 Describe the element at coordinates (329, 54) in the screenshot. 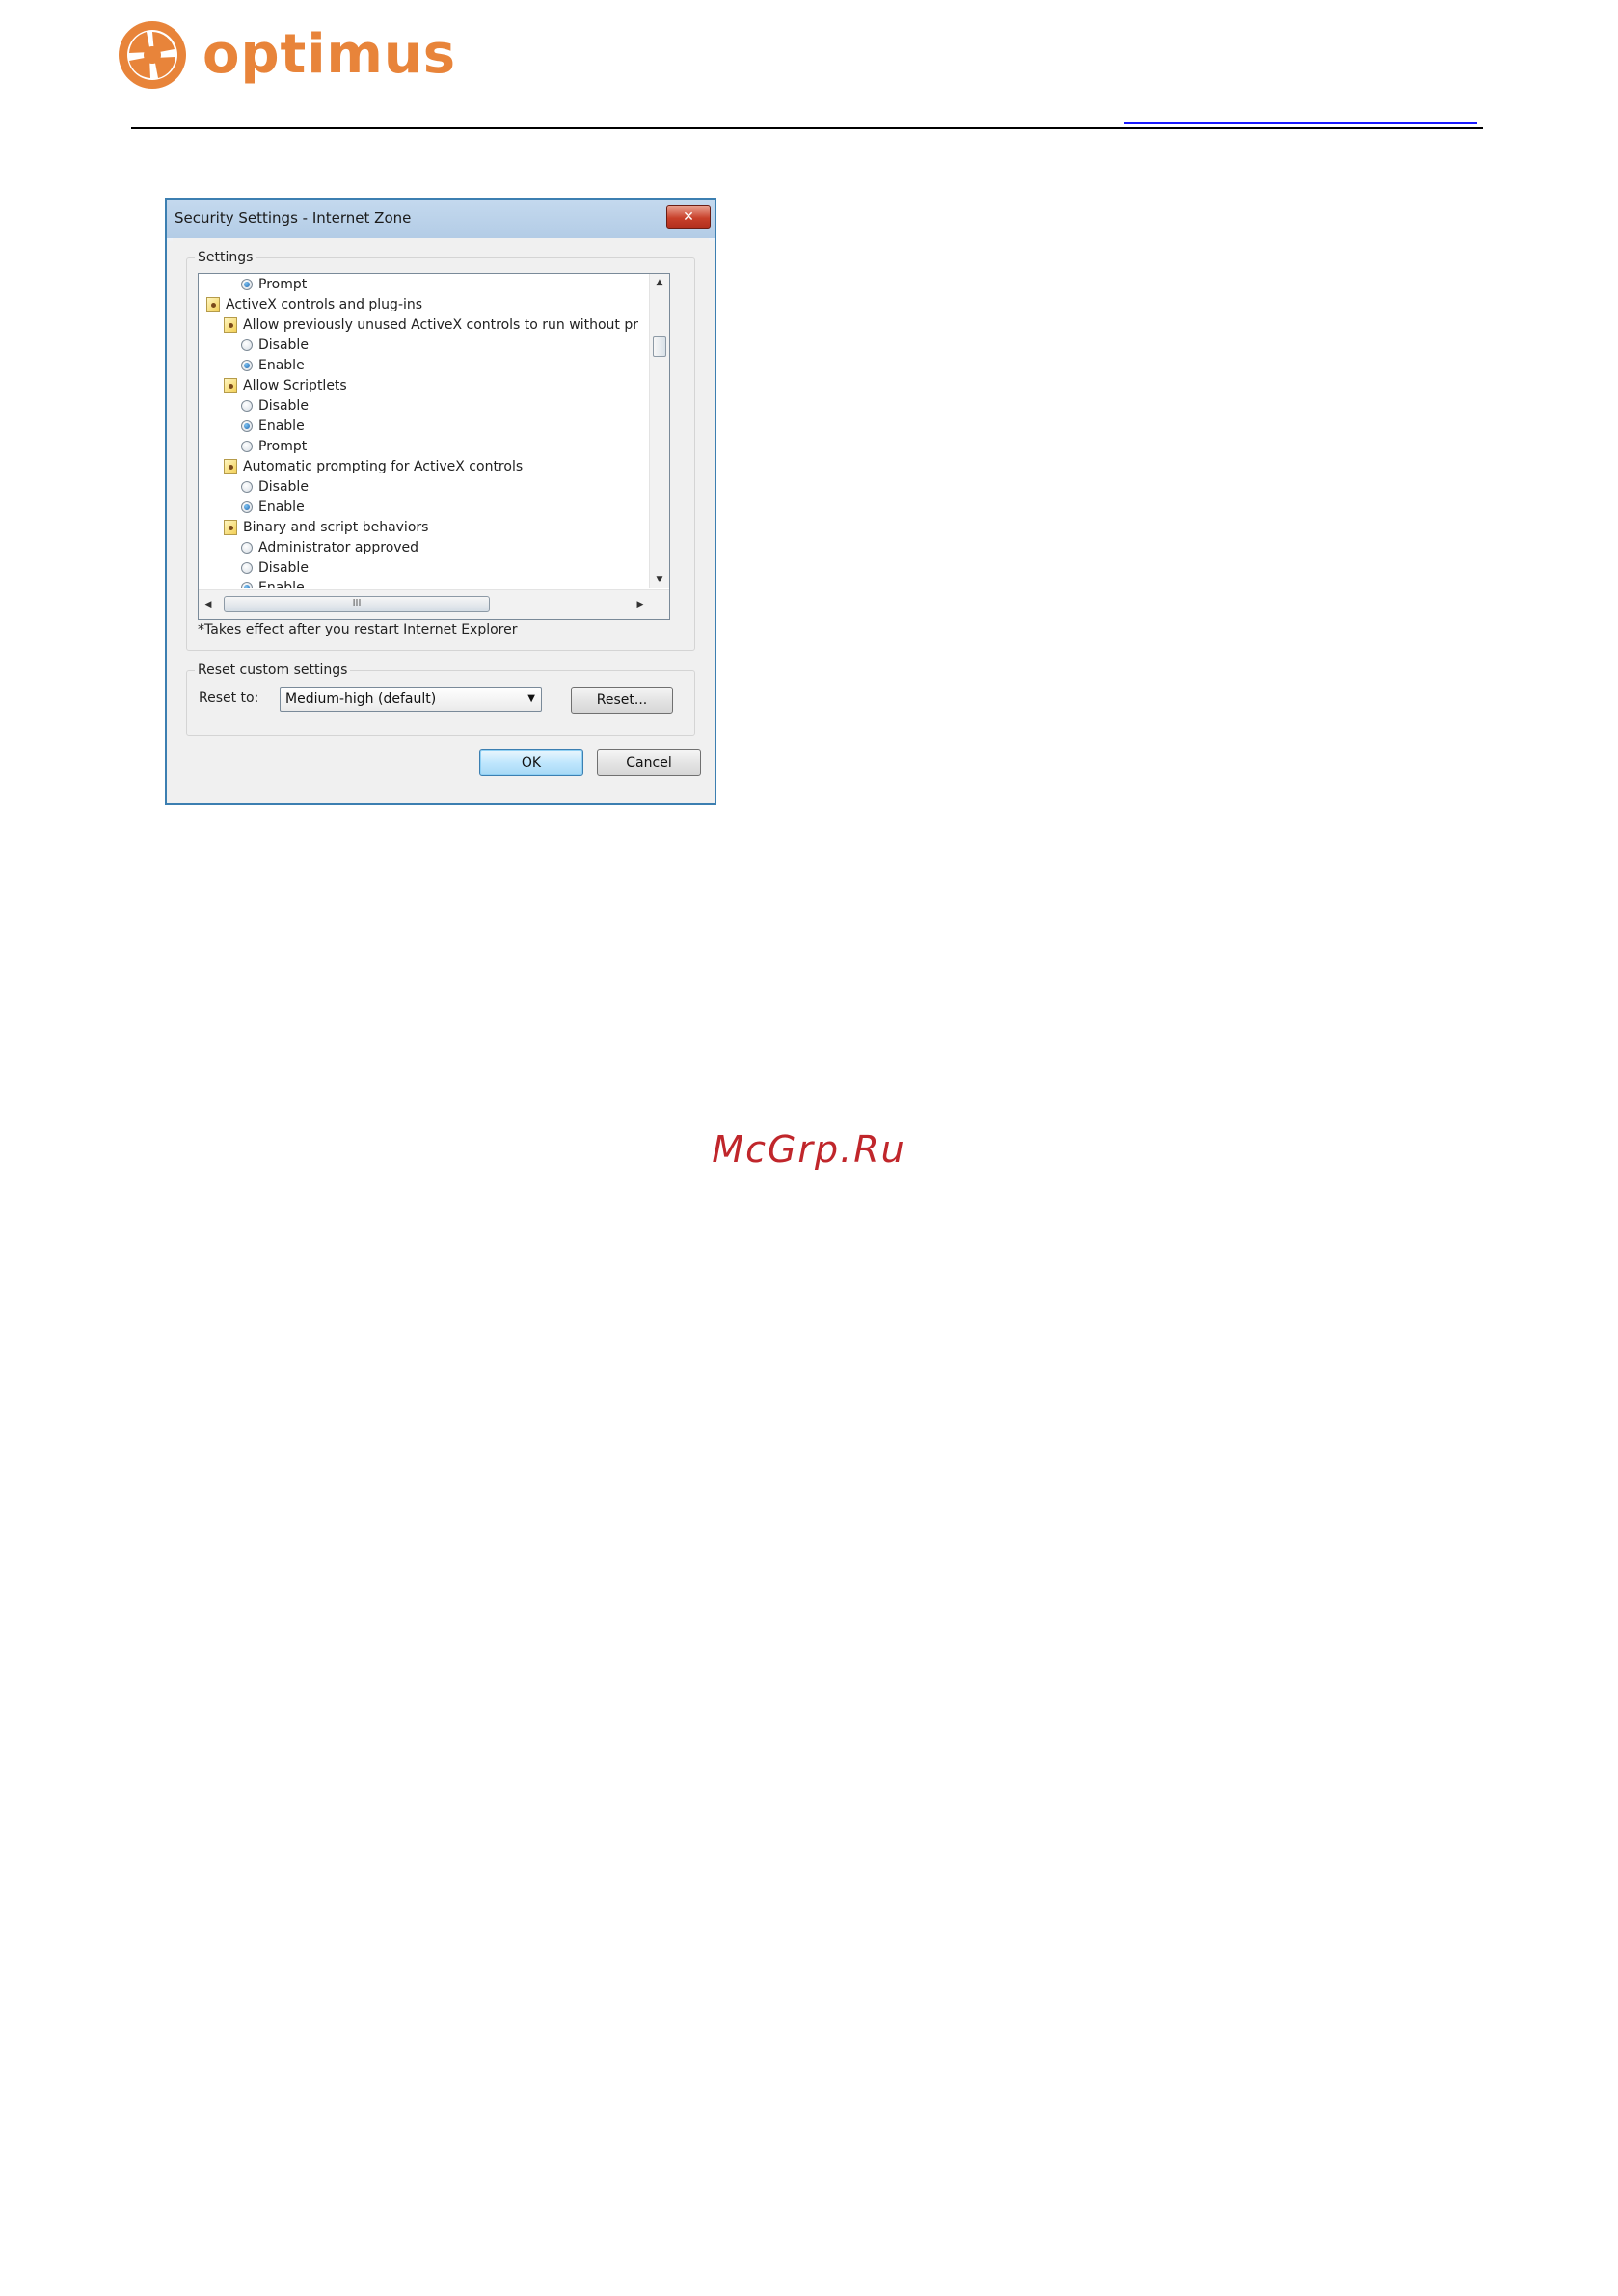

I see `brand-name: optimus` at that location.